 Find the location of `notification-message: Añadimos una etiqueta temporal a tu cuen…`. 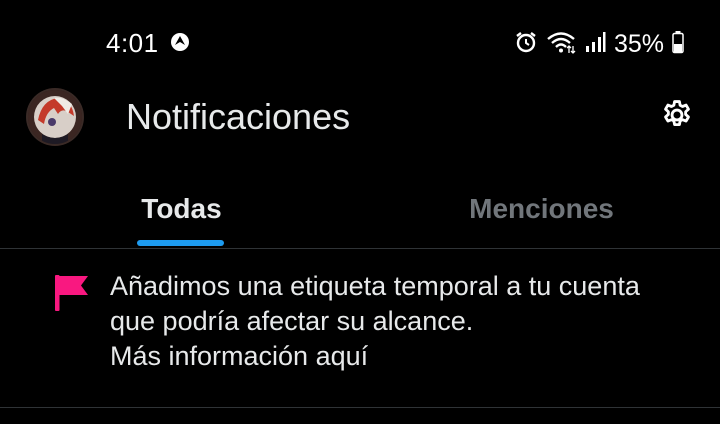

notification-message: Añadimos una etiqueta temporal a tu cuen… is located at coordinates (375, 303).